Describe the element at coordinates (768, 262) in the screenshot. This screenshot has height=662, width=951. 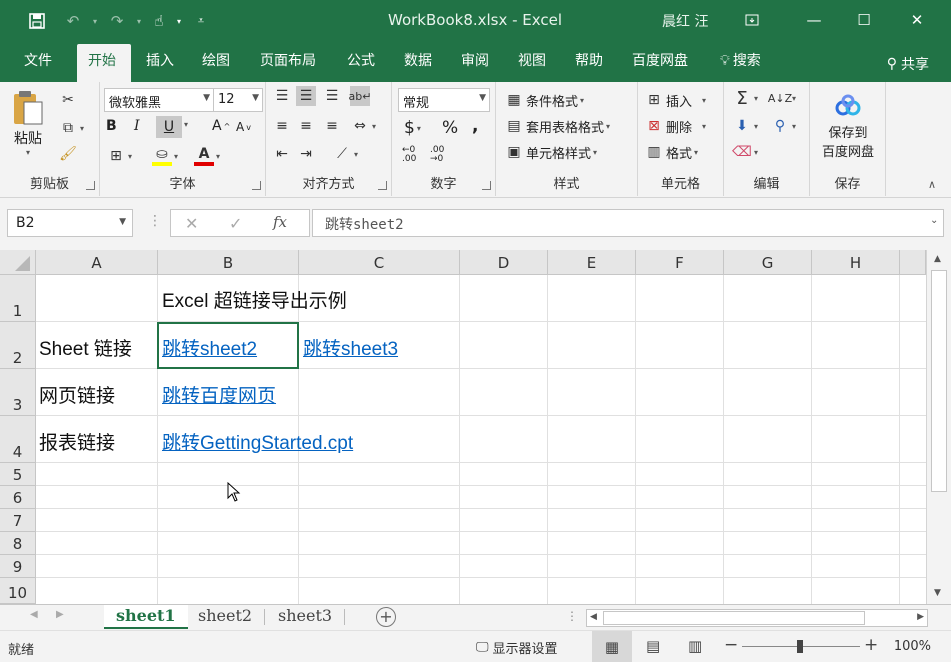
I see `column-header-g: G` at that location.